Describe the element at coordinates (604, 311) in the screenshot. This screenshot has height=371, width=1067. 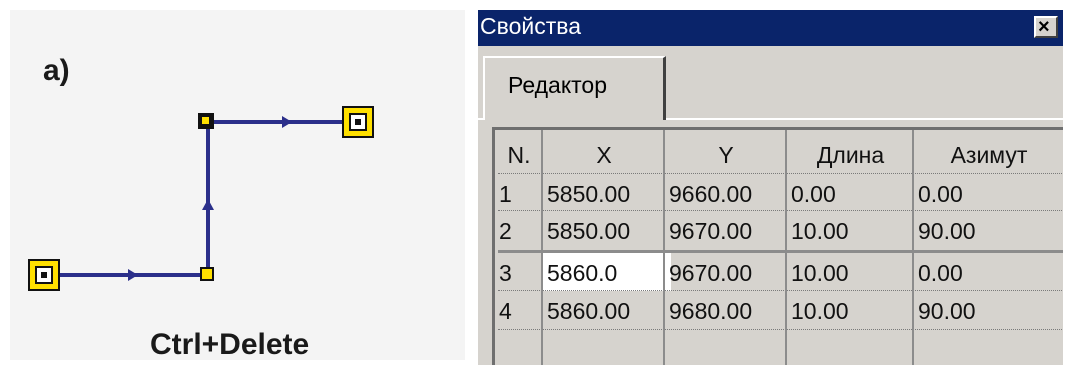
I see `grid-cell: 5860.00` at that location.